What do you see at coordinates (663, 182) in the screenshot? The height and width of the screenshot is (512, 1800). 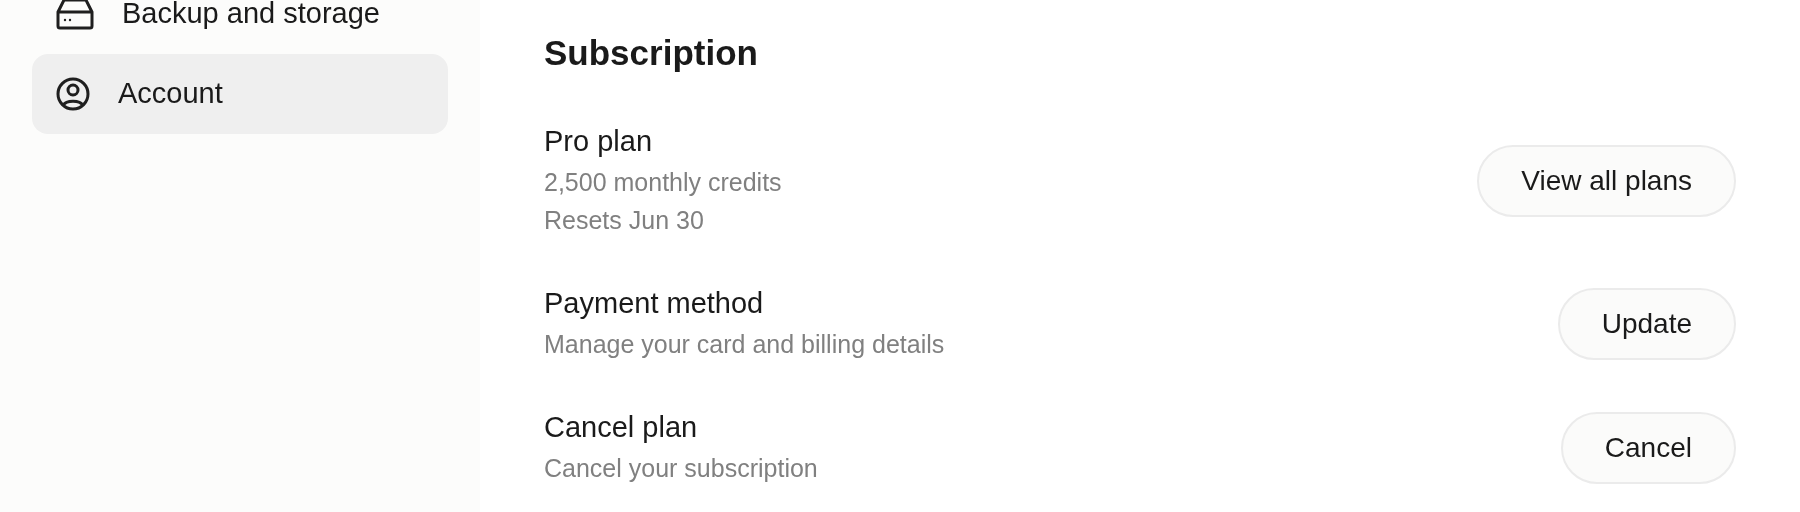 I see `setting-description: 2,500 monthly credits` at bounding box center [663, 182].